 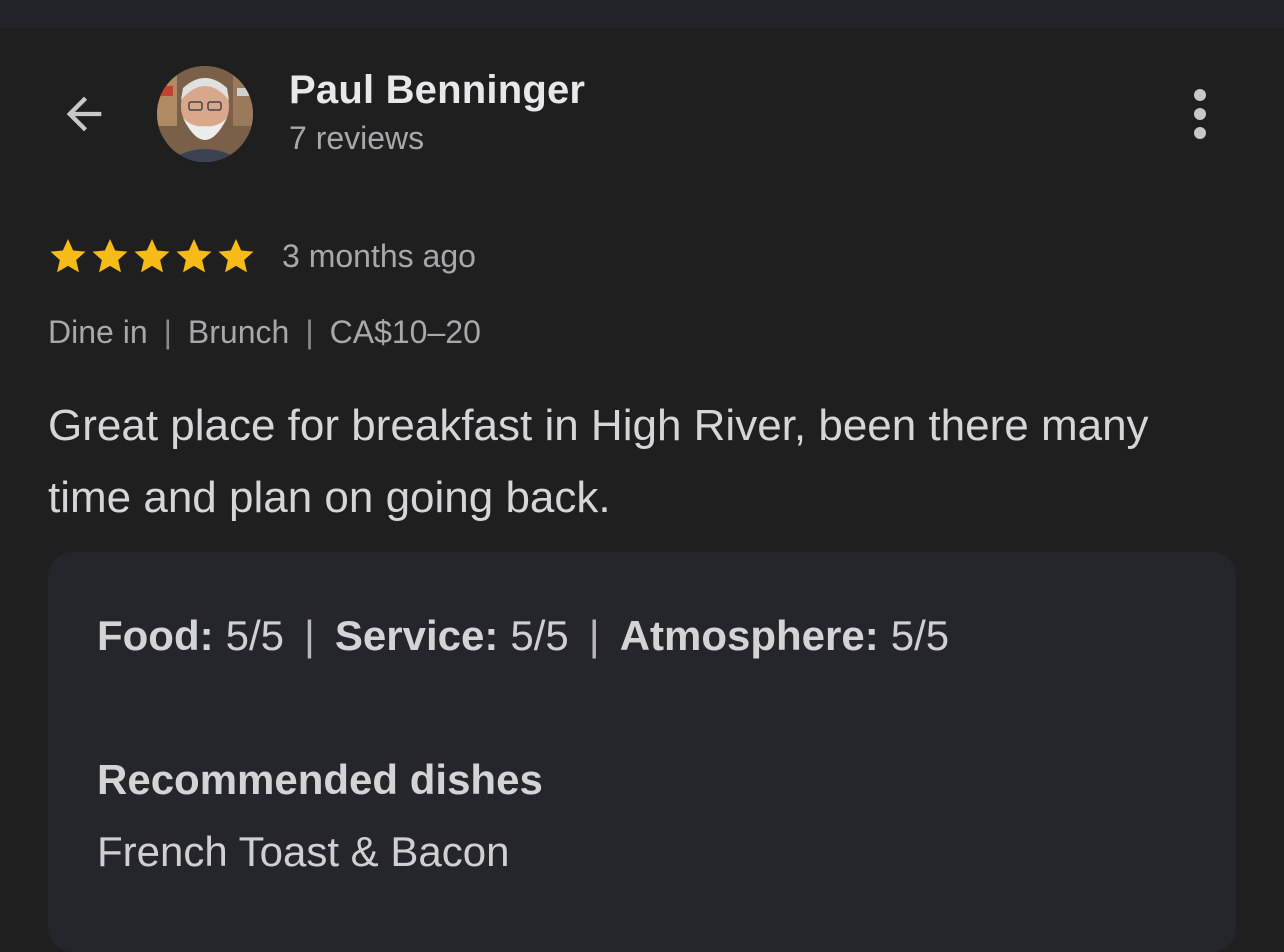 What do you see at coordinates (254, 635) in the screenshot?
I see `food-score: 5/5` at bounding box center [254, 635].